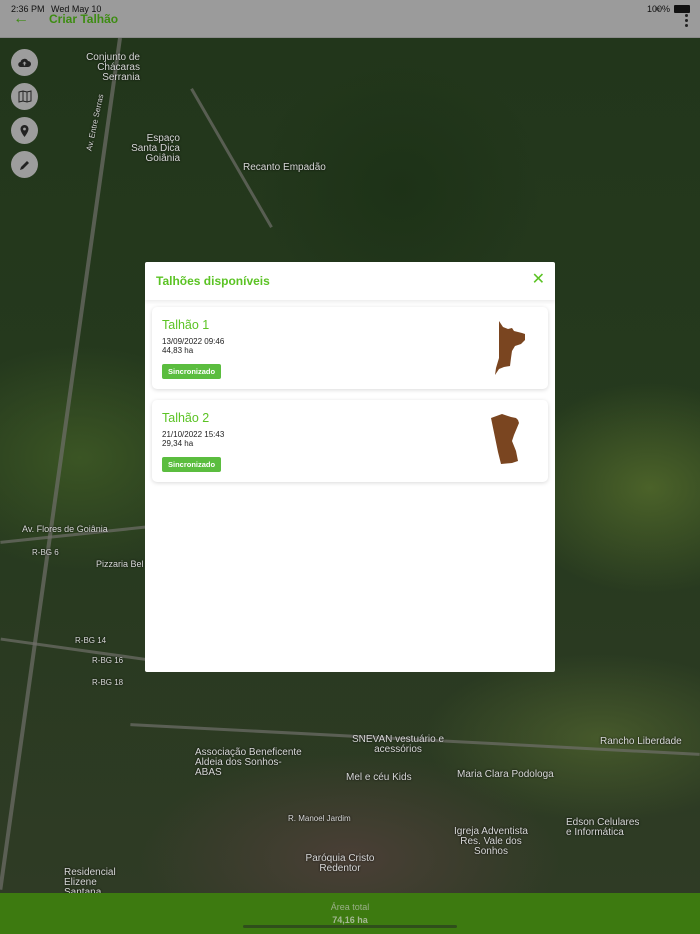  I want to click on map-label: Igreja Adventista Res. Vale dos Sonhos, so click(491, 841).